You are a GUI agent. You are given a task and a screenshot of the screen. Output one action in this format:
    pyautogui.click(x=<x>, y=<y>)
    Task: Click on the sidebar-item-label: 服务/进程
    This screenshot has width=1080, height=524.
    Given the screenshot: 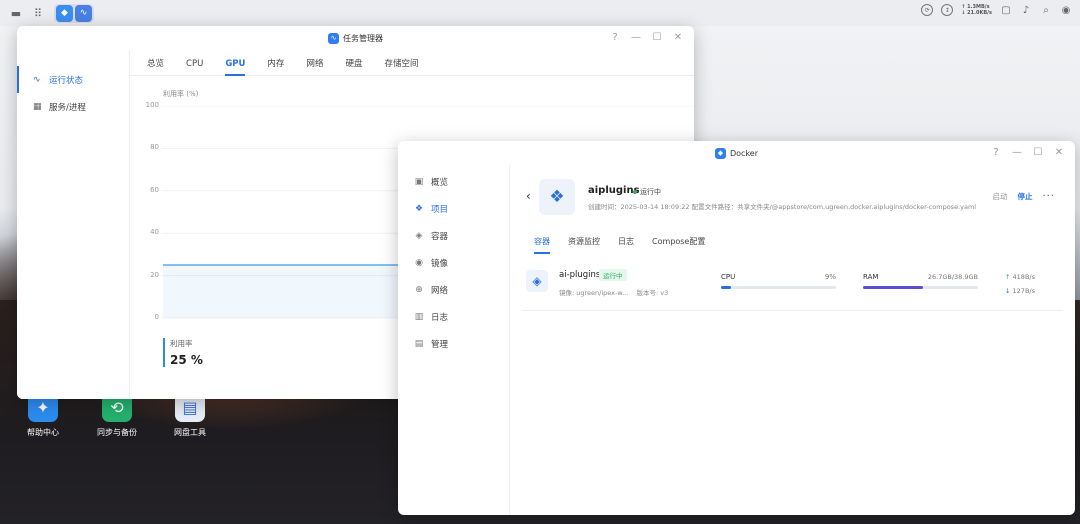 What is the action you would take?
    pyautogui.click(x=67, y=107)
    